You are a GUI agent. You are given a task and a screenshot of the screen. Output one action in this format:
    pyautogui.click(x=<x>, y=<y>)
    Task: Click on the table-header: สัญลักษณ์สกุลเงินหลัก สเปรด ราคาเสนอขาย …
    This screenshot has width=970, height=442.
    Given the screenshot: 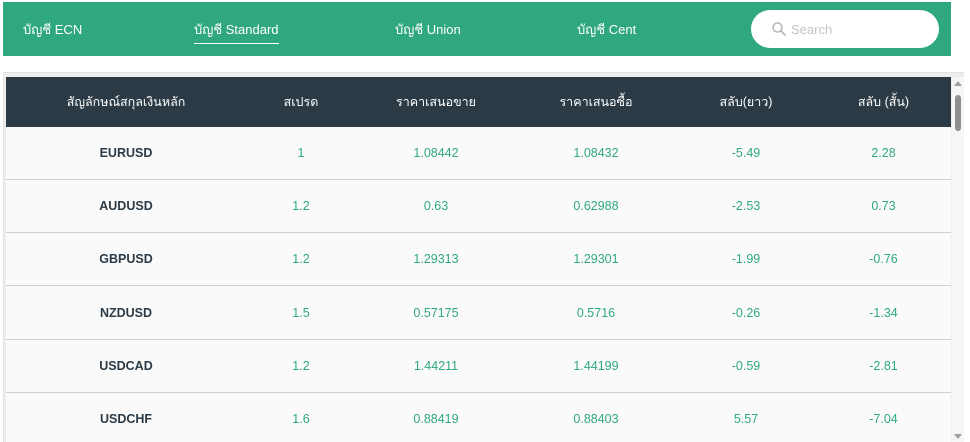 What is the action you would take?
    pyautogui.click(x=478, y=102)
    